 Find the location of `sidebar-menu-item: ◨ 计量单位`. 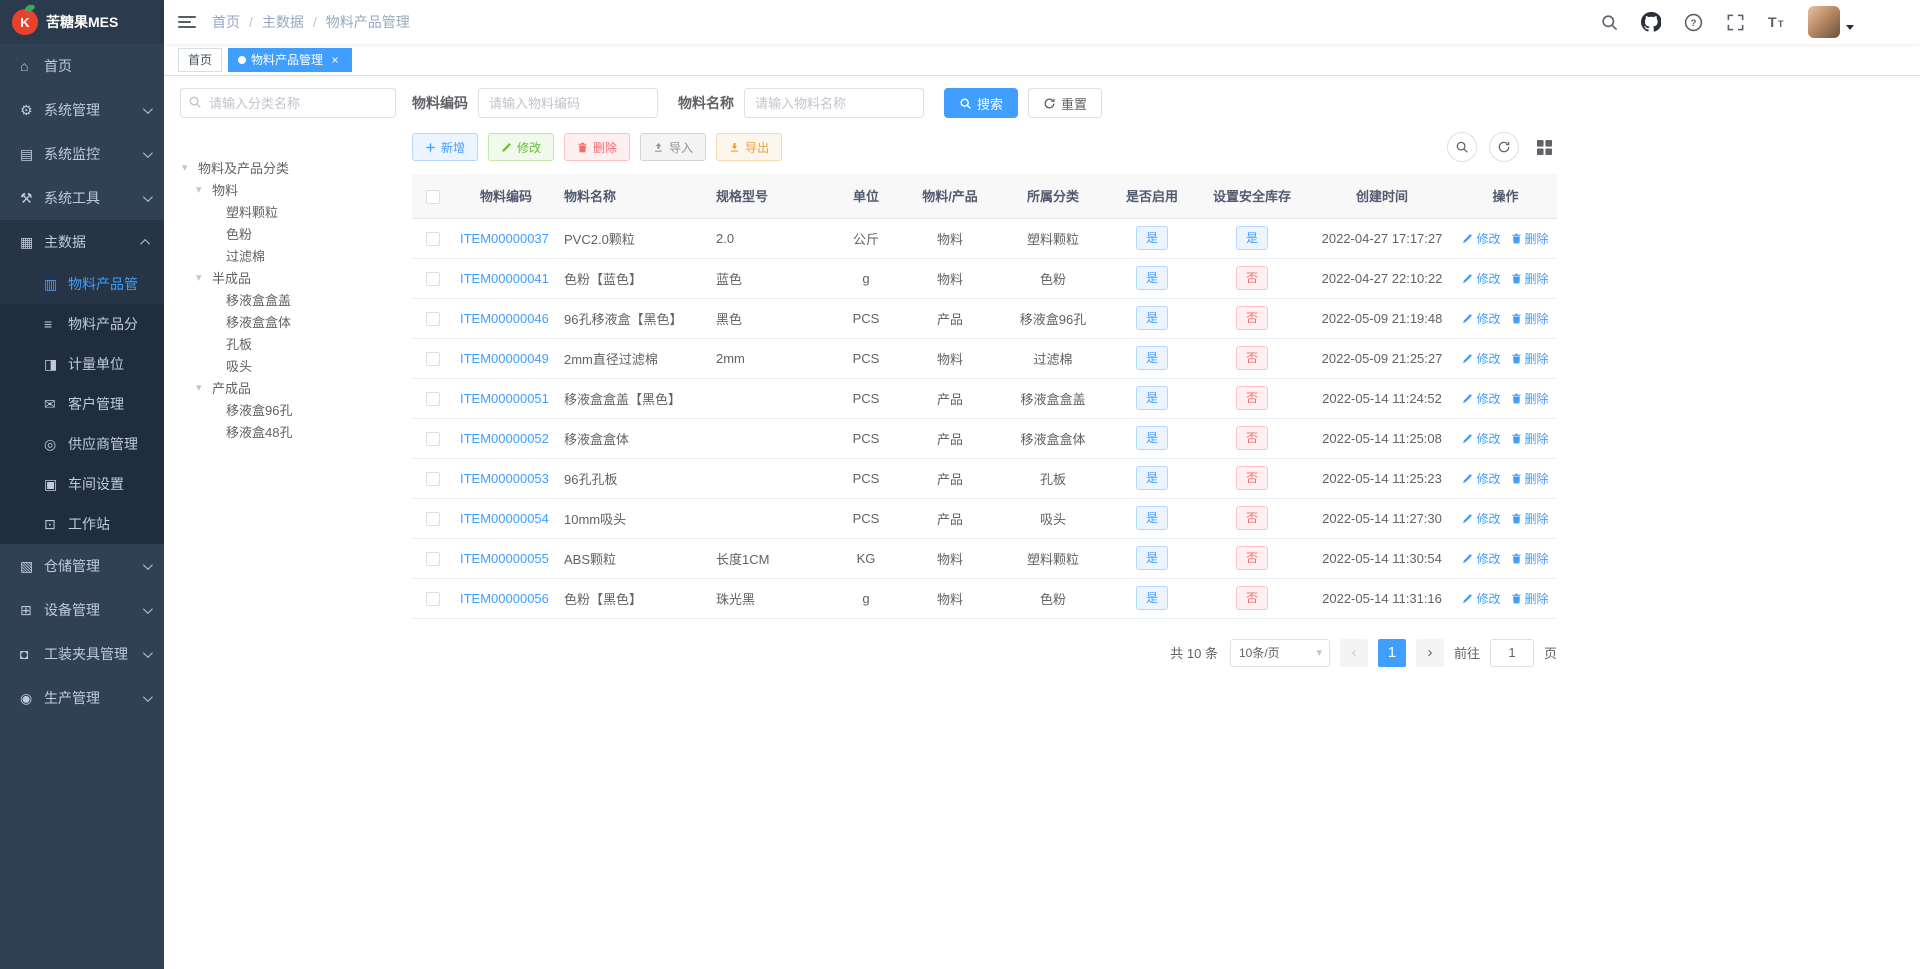

sidebar-menu-item: ◨ 计量单位 is located at coordinates (82, 364).